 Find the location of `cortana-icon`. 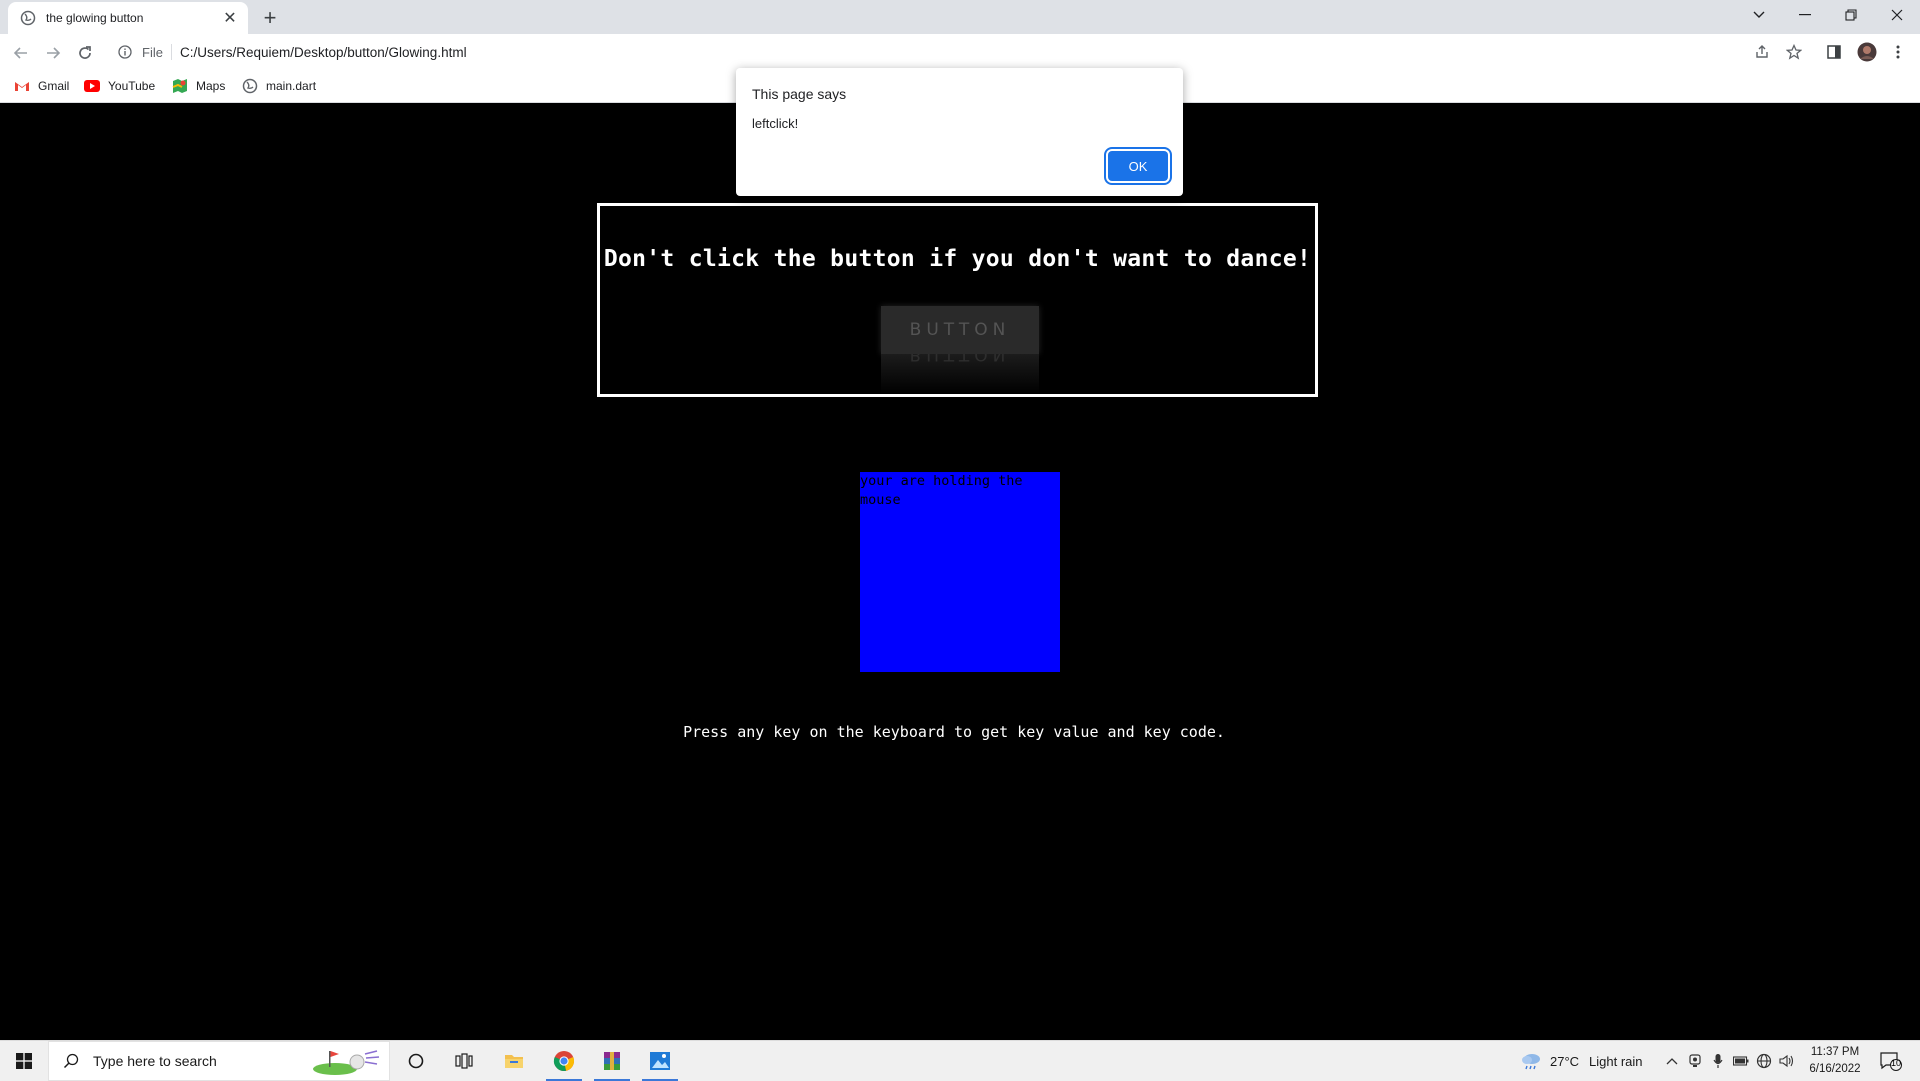

cortana-icon is located at coordinates (416, 1061).